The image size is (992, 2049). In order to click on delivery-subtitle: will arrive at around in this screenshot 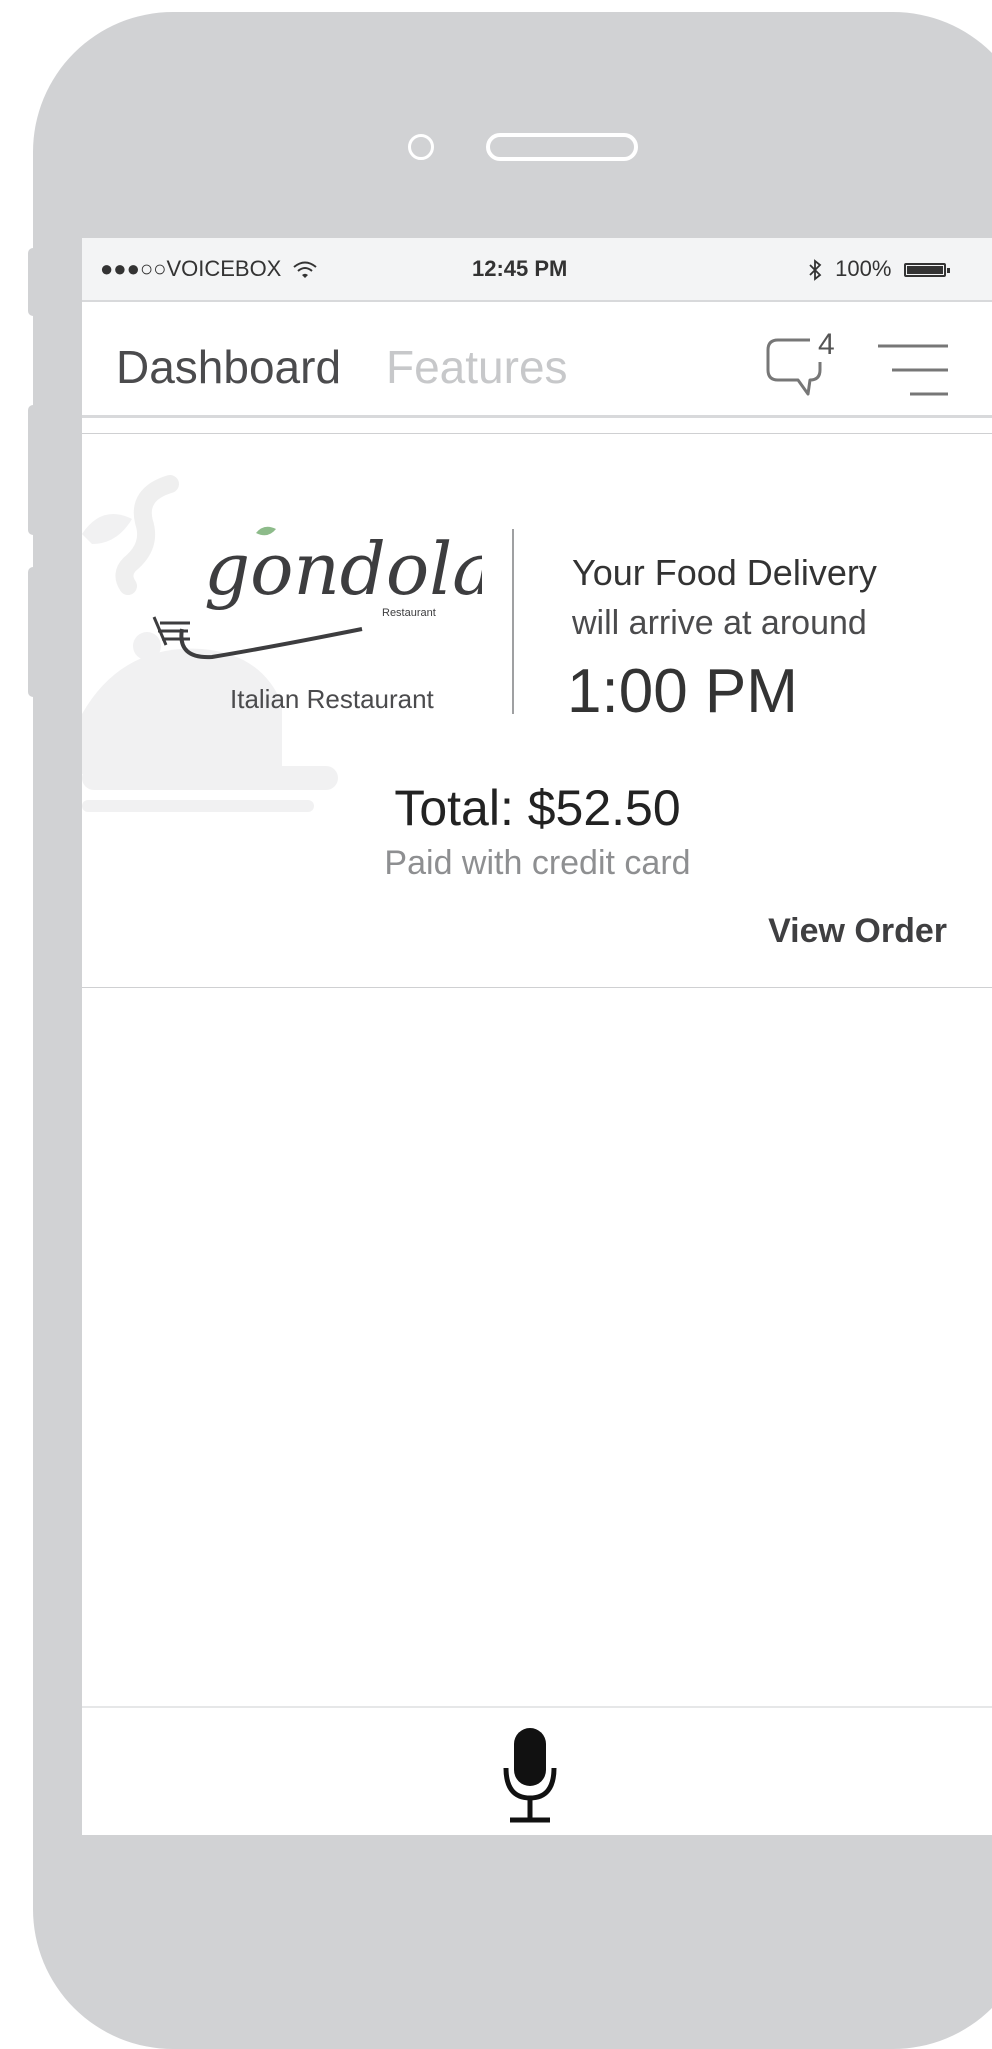, I will do `click(719, 623)`.